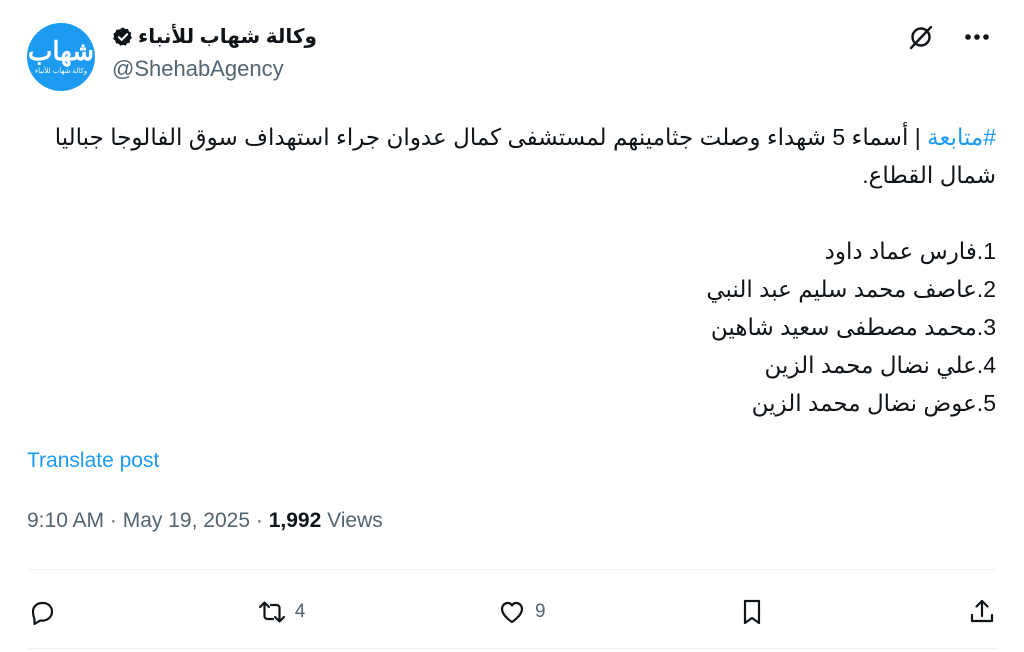  I want to click on retweet-icon, so click(272, 612).